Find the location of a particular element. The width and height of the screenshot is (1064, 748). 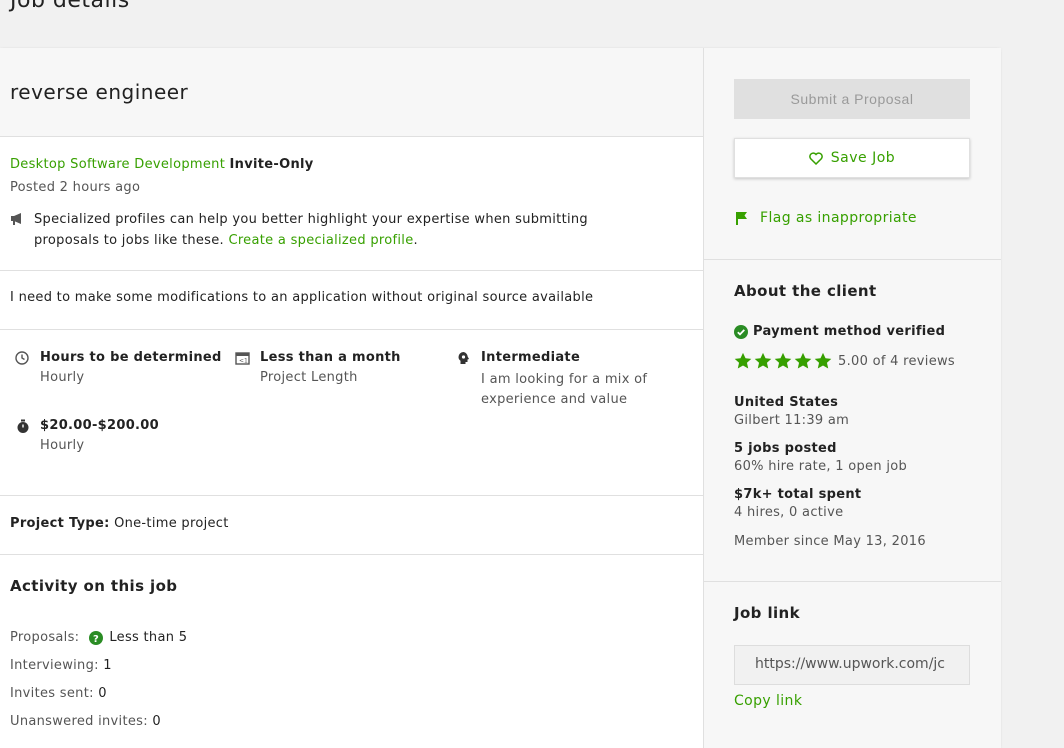

help-icon: ? is located at coordinates (96, 637).